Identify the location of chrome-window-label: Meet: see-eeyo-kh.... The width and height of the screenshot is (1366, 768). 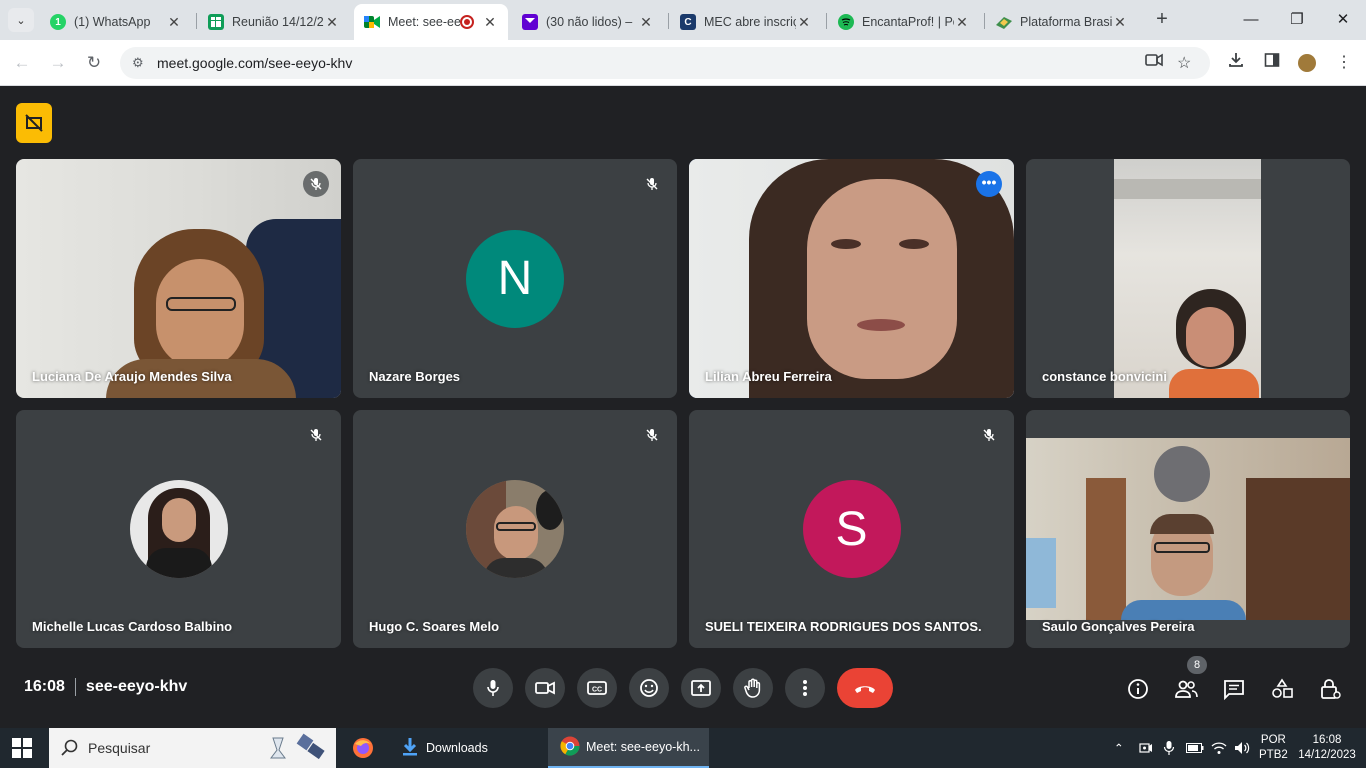
(643, 747).